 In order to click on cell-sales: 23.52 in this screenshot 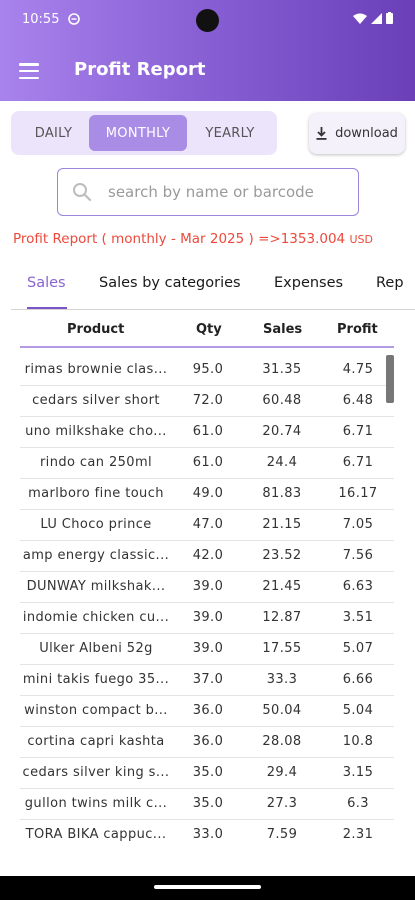, I will do `click(282, 555)`.